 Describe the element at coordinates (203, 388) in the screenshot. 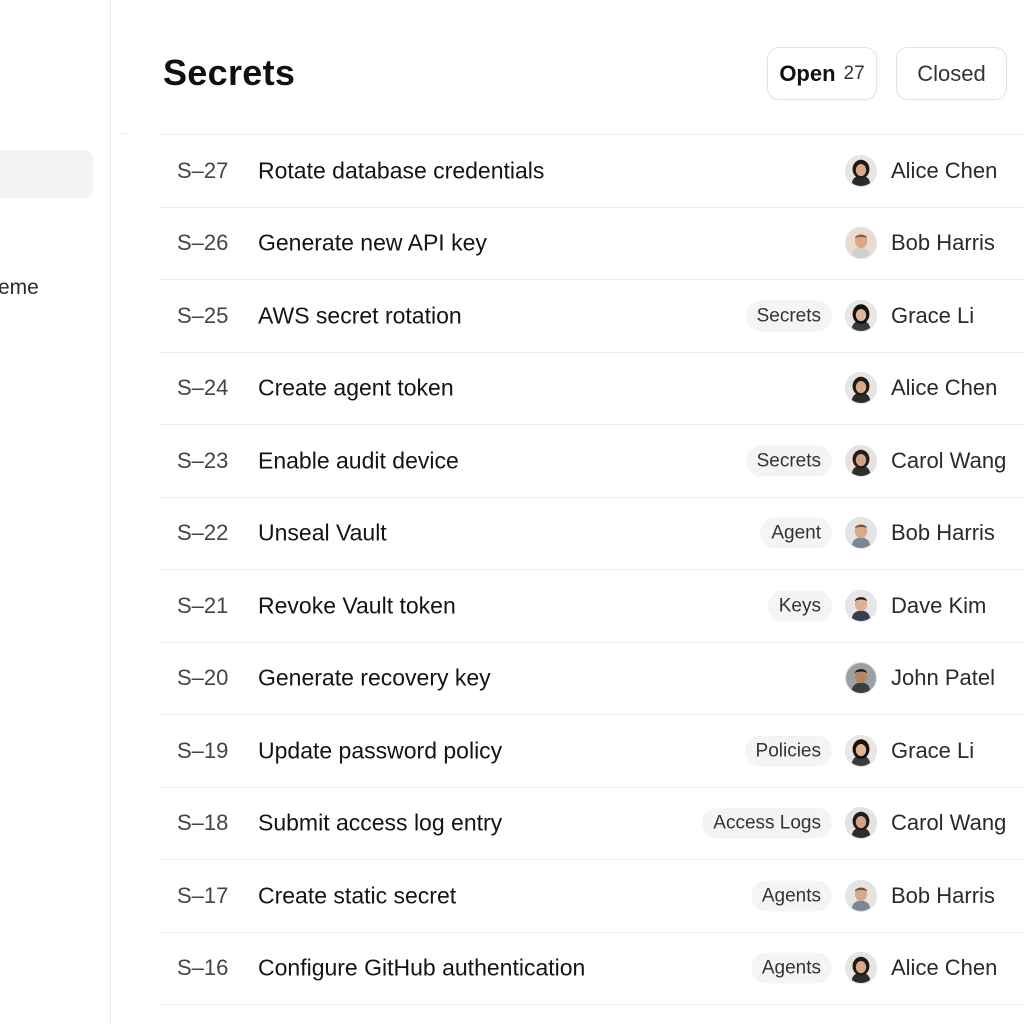

I see `item-id: S–24` at that location.